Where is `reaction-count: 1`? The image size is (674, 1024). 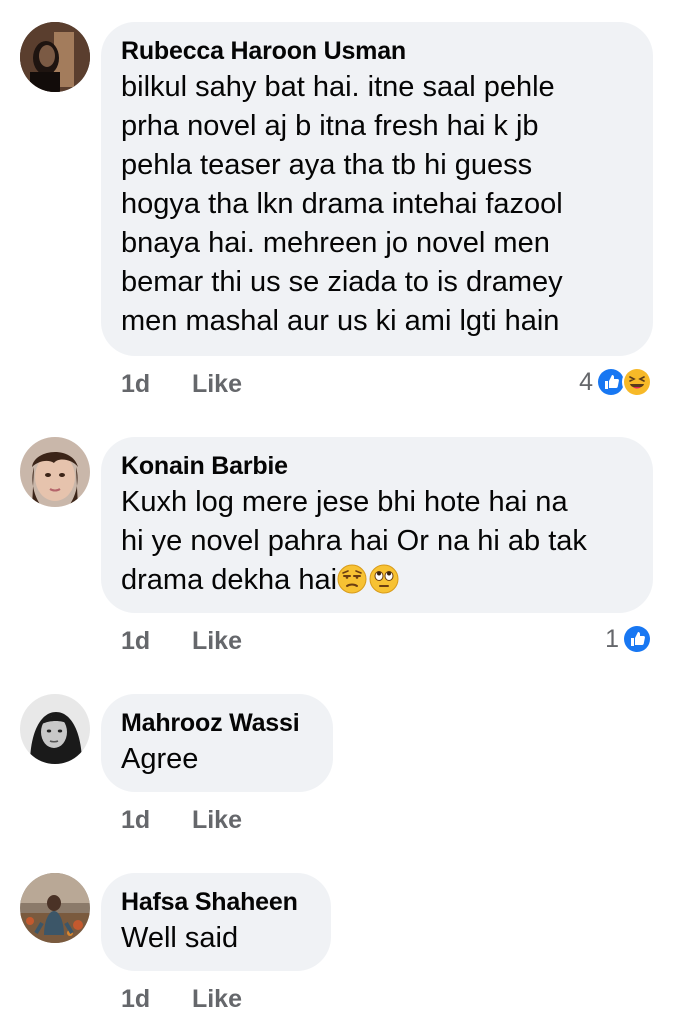
reaction-count: 1 is located at coordinates (612, 638).